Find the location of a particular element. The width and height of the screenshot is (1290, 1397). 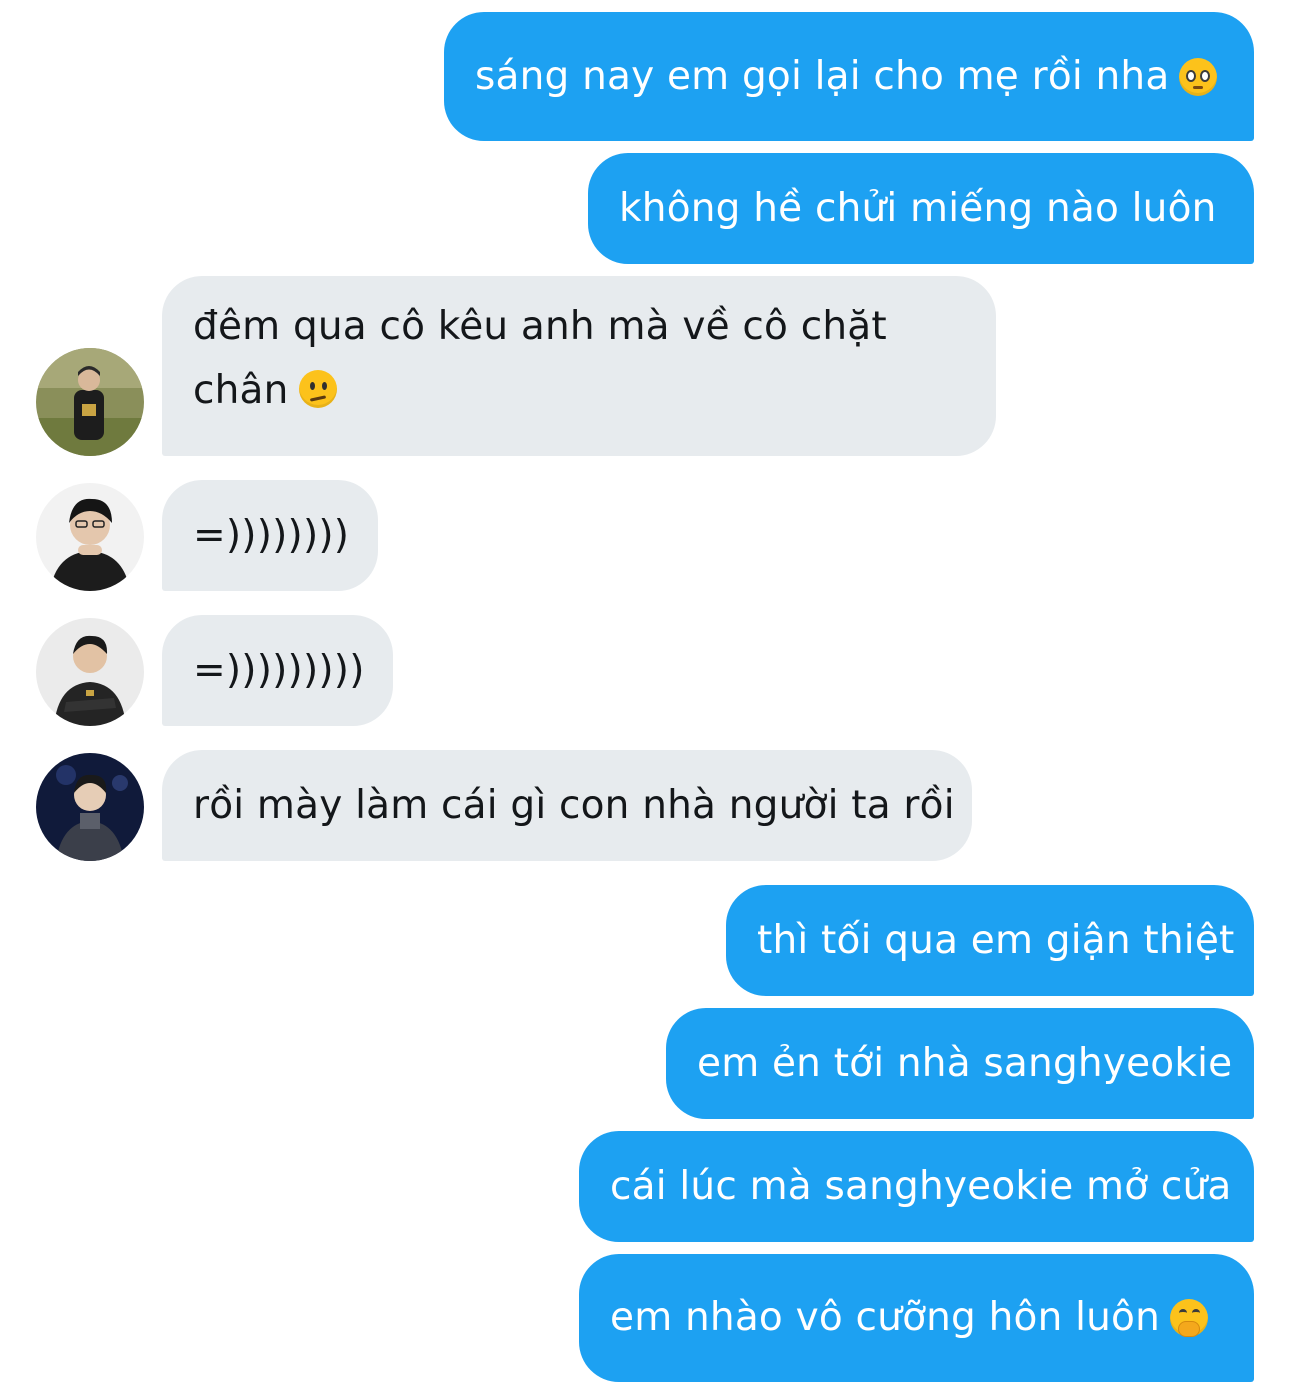

message-text: =)))))))) is located at coordinates (271, 535).